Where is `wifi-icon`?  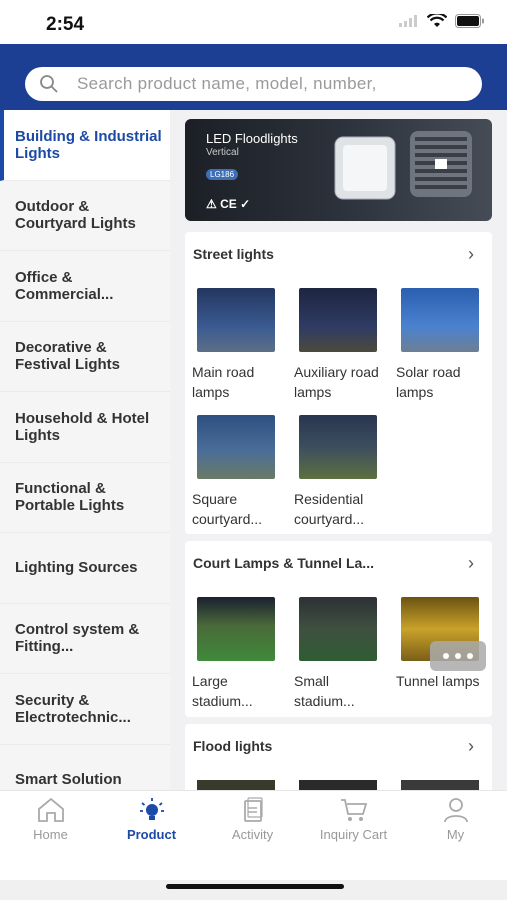
wifi-icon is located at coordinates (437, 20).